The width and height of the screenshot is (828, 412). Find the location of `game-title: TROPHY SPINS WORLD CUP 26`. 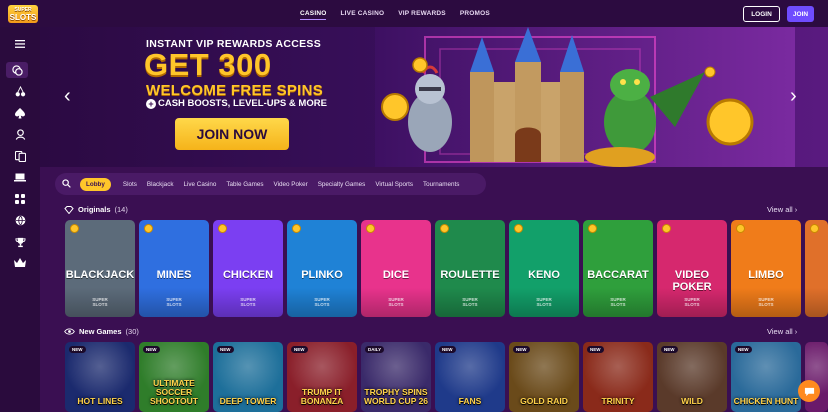

game-title: TROPHY SPINS WORLD CUP 26 is located at coordinates (396, 396).